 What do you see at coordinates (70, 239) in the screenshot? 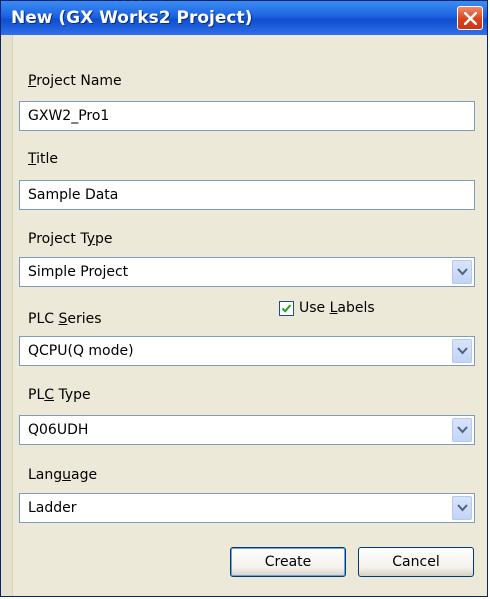
I see `project-type-label: Project Type` at bounding box center [70, 239].